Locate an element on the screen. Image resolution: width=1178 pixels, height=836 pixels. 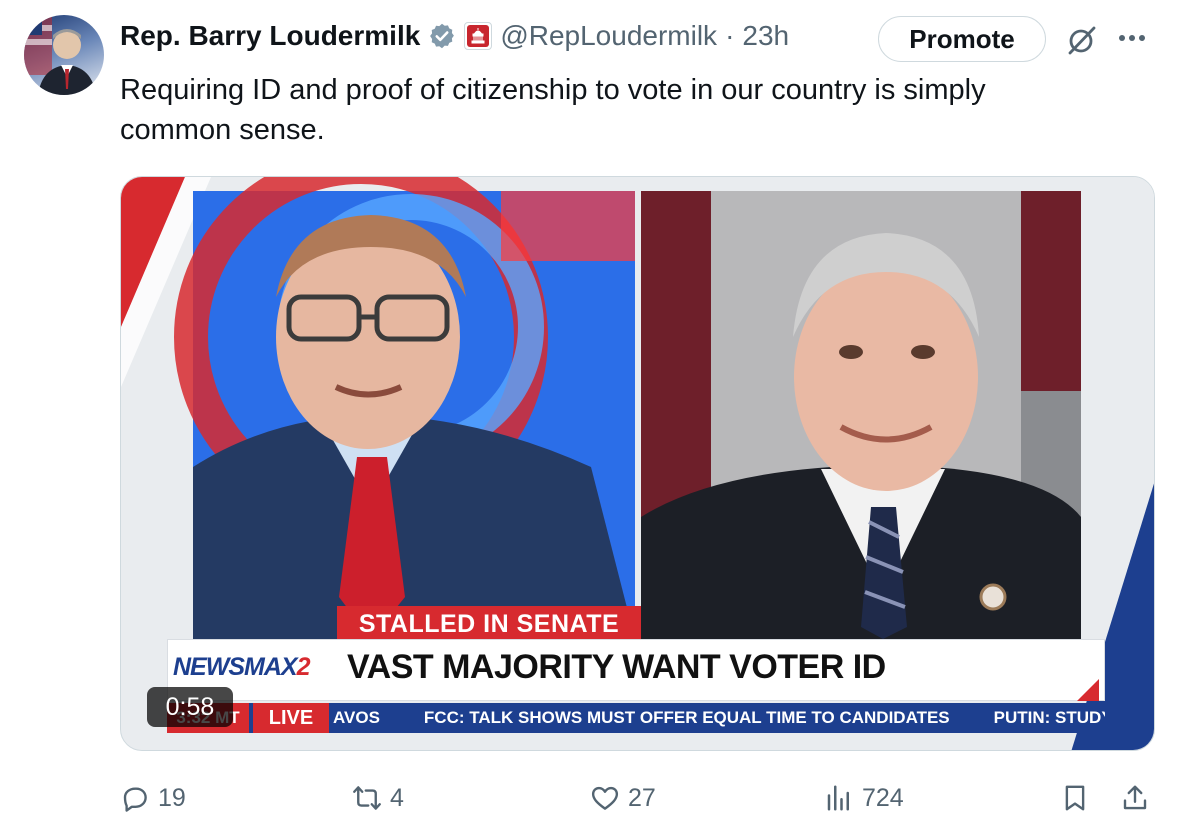
author-avatar is located at coordinates (64, 55).